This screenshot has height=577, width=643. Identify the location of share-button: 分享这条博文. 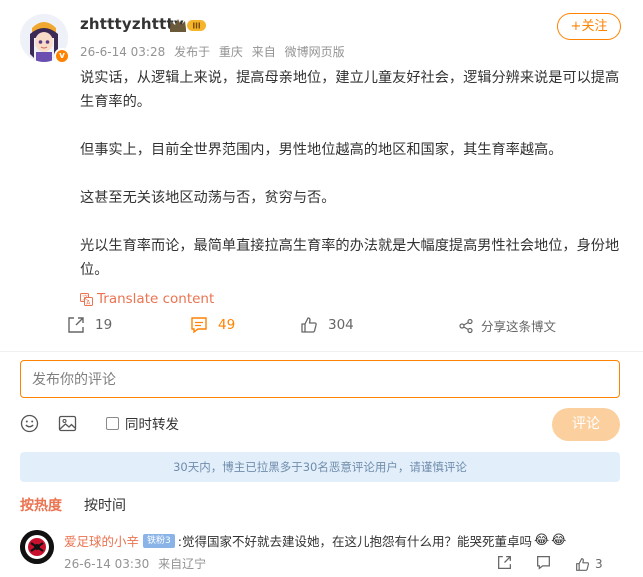
(507, 325).